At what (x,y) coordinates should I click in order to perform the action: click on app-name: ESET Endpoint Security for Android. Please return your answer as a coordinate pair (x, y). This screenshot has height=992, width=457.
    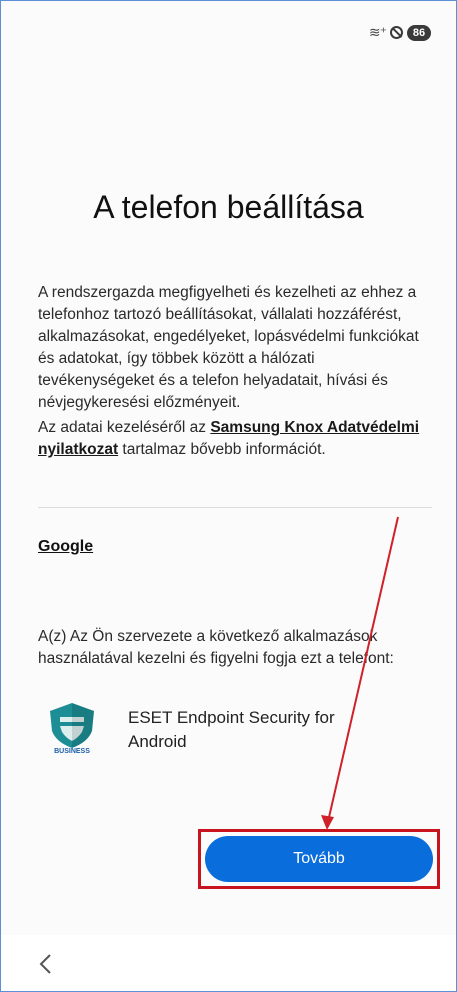
    Looking at the image, I should click on (231, 729).